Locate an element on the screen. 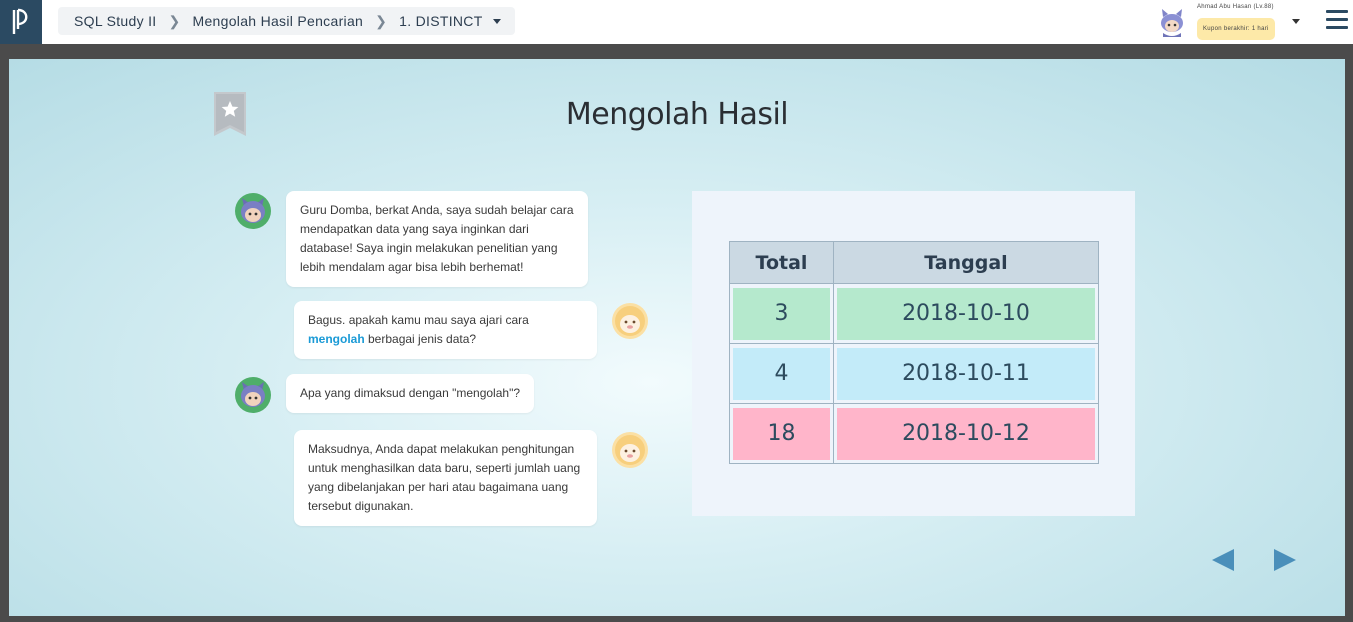 The width and height of the screenshot is (1353, 622). prev-arrow-icon is located at coordinates (1223, 560).